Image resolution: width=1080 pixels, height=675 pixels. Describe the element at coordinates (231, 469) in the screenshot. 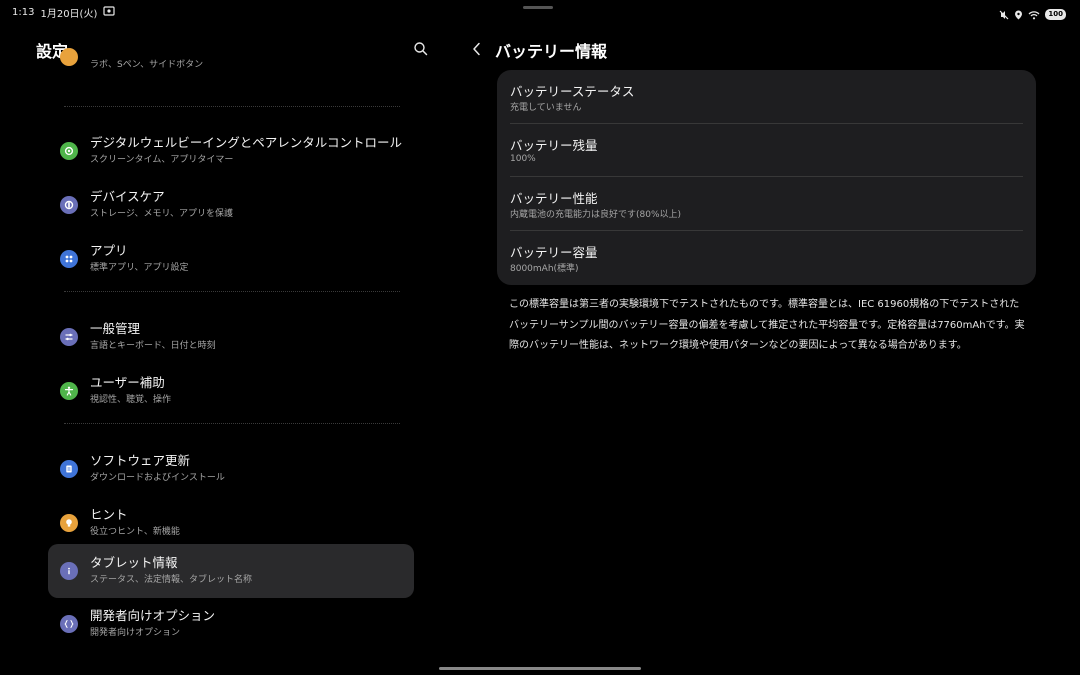

I see `settings-item-software-update: ソフトウェア更新 ダウンロードおよびインストール` at that location.